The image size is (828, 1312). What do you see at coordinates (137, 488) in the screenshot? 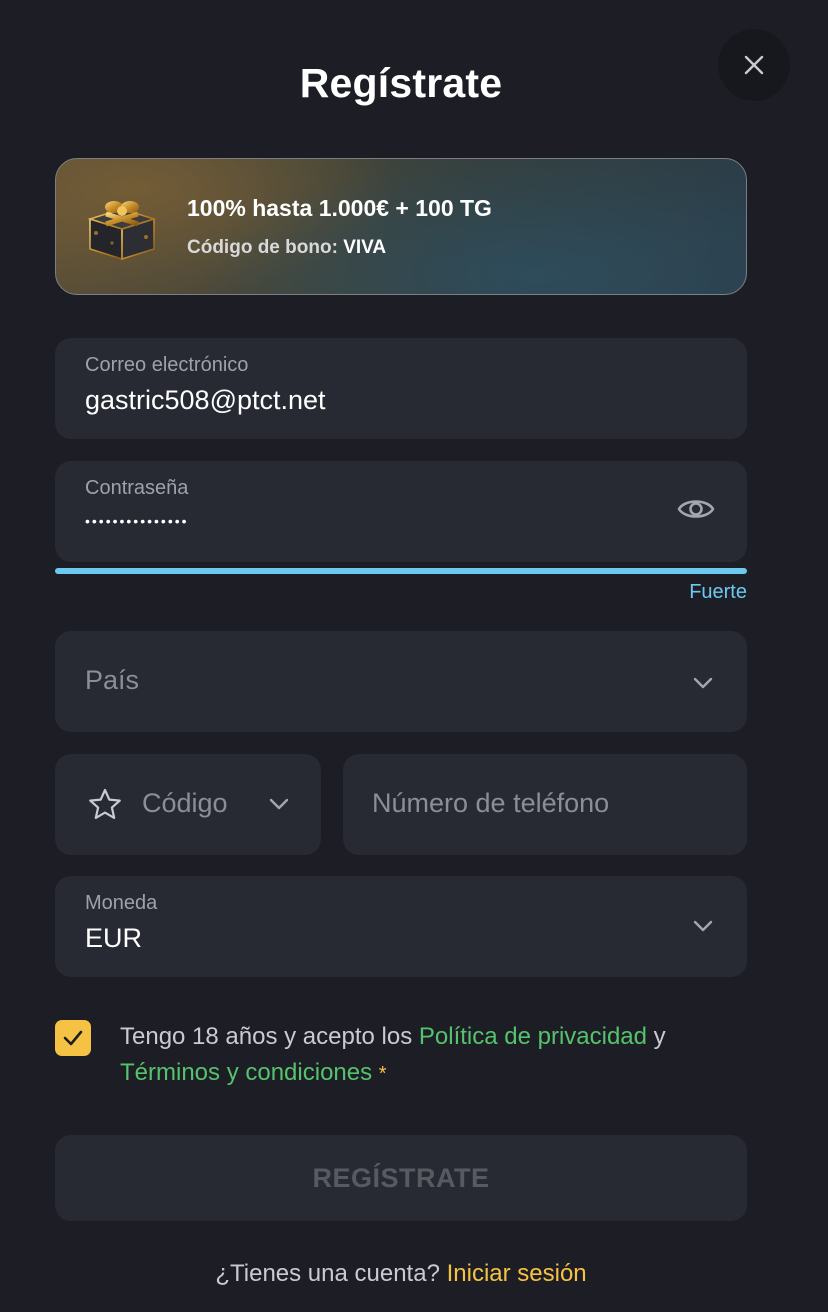
I see `password-label: Contraseña` at bounding box center [137, 488].